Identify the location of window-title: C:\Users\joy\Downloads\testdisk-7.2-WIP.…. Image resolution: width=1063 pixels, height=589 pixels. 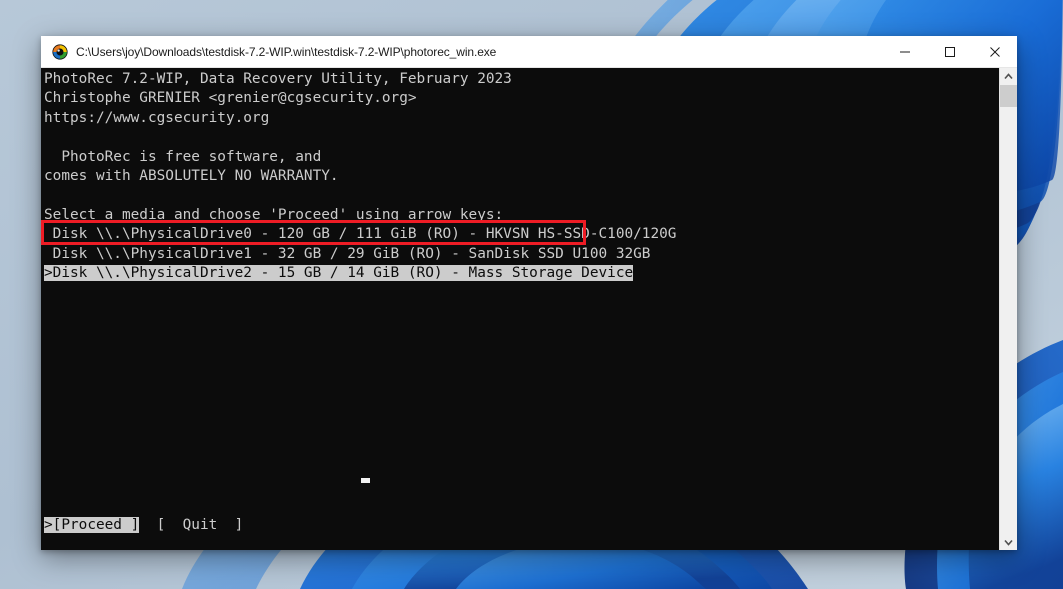
(286, 51).